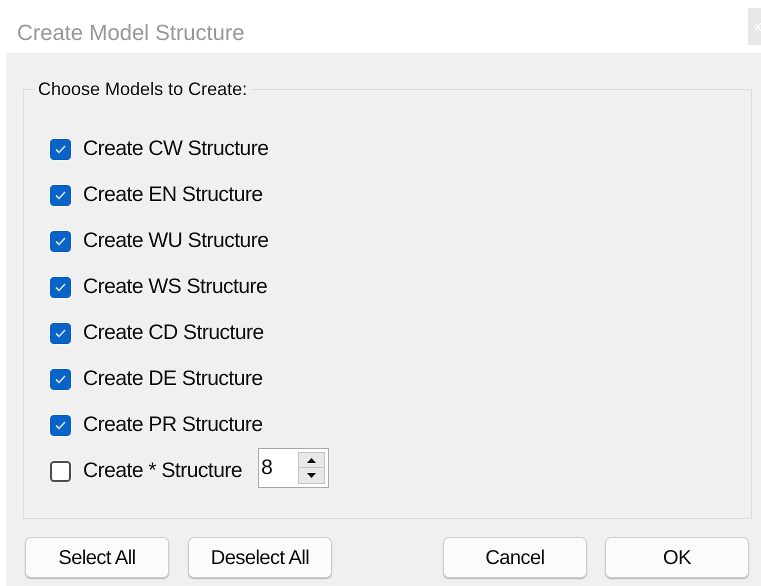 This screenshot has height=586, width=761. What do you see at coordinates (260, 557) in the screenshot?
I see `dialog-button: Deselect All` at bounding box center [260, 557].